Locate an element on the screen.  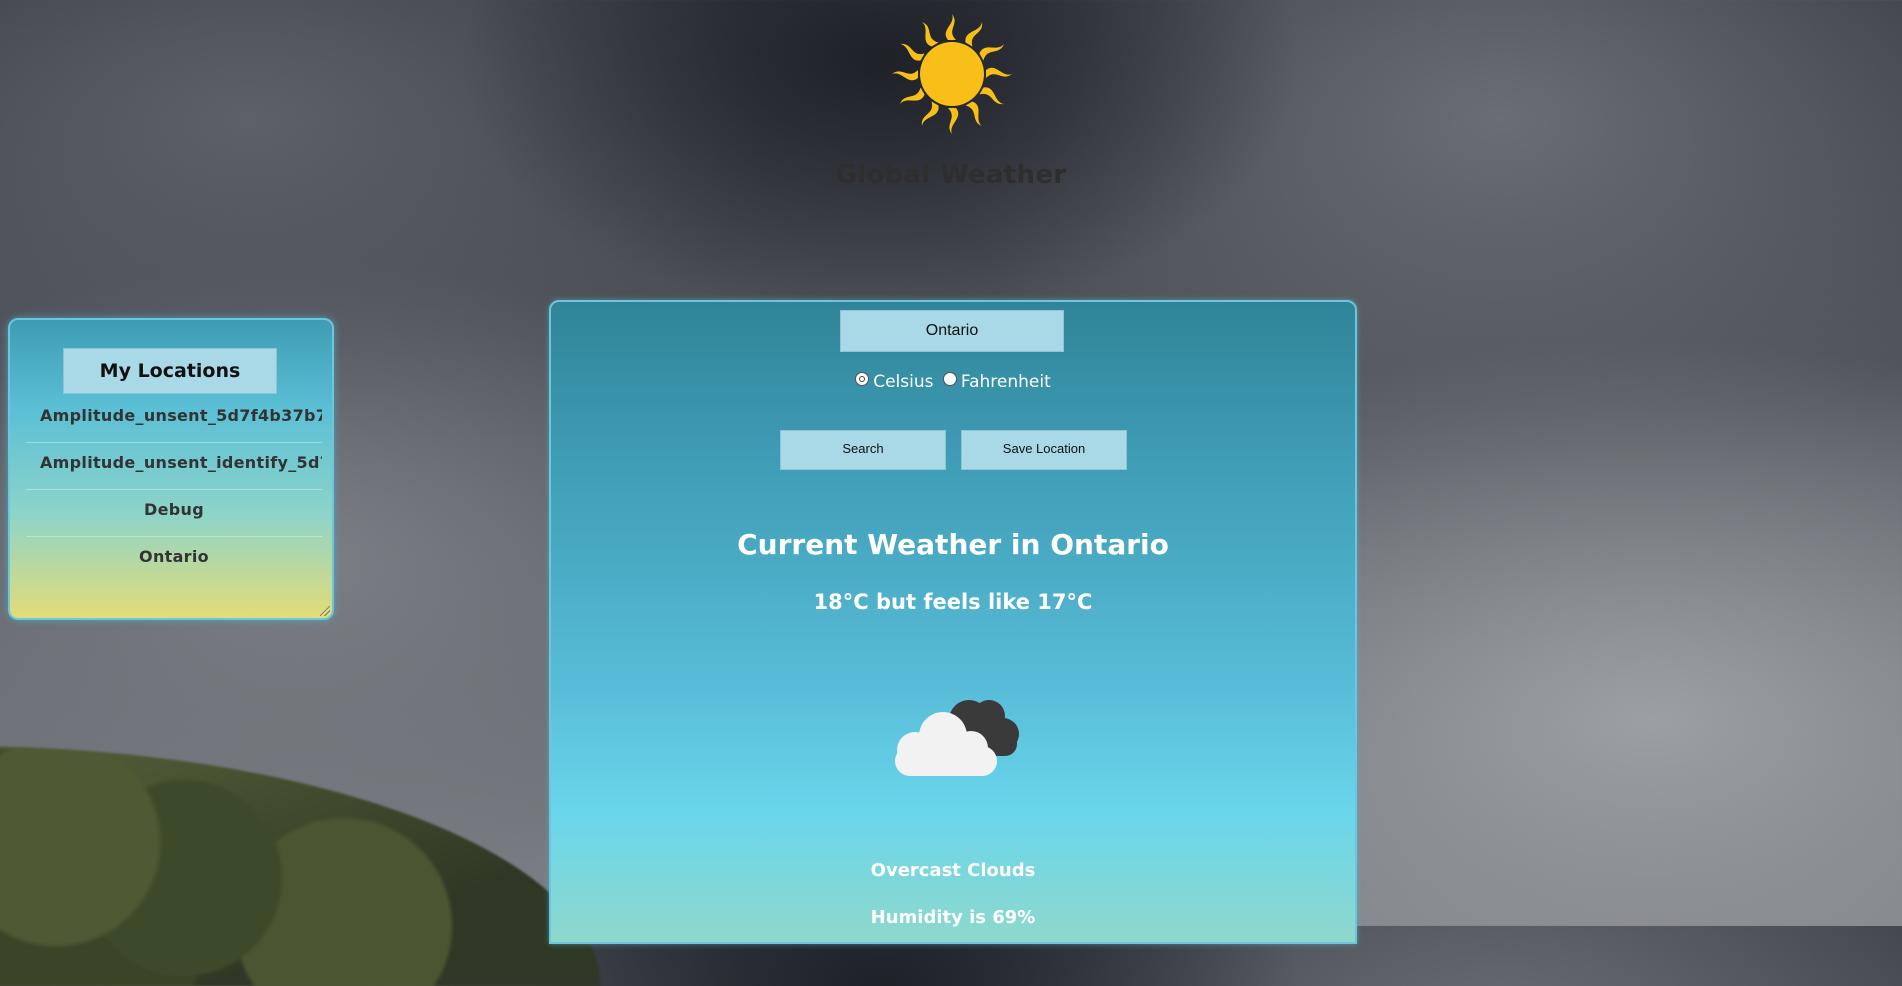
background-hillside is located at coordinates (300, 866).